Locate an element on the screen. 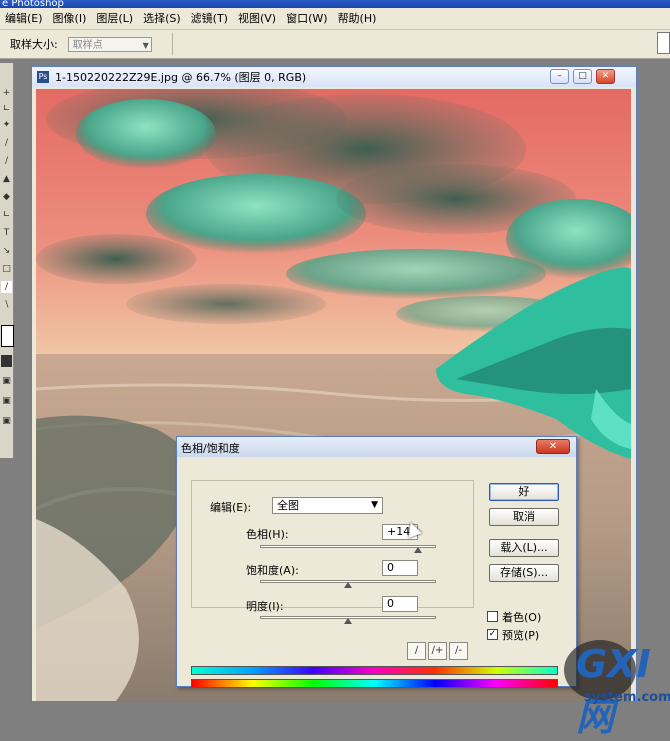 The image size is (670, 741). wand-tool-icon: ✦ is located at coordinates (6, 125).